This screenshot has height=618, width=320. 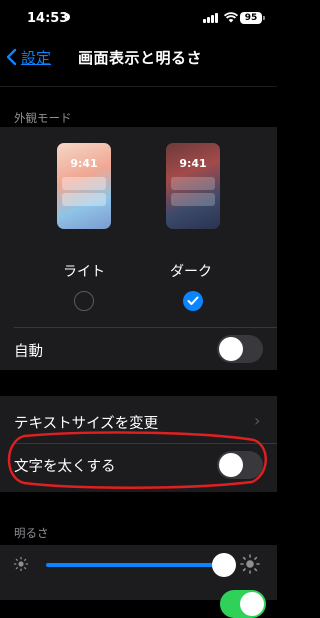 What do you see at coordinates (11, 57) in the screenshot?
I see `chevron-left-icon` at bounding box center [11, 57].